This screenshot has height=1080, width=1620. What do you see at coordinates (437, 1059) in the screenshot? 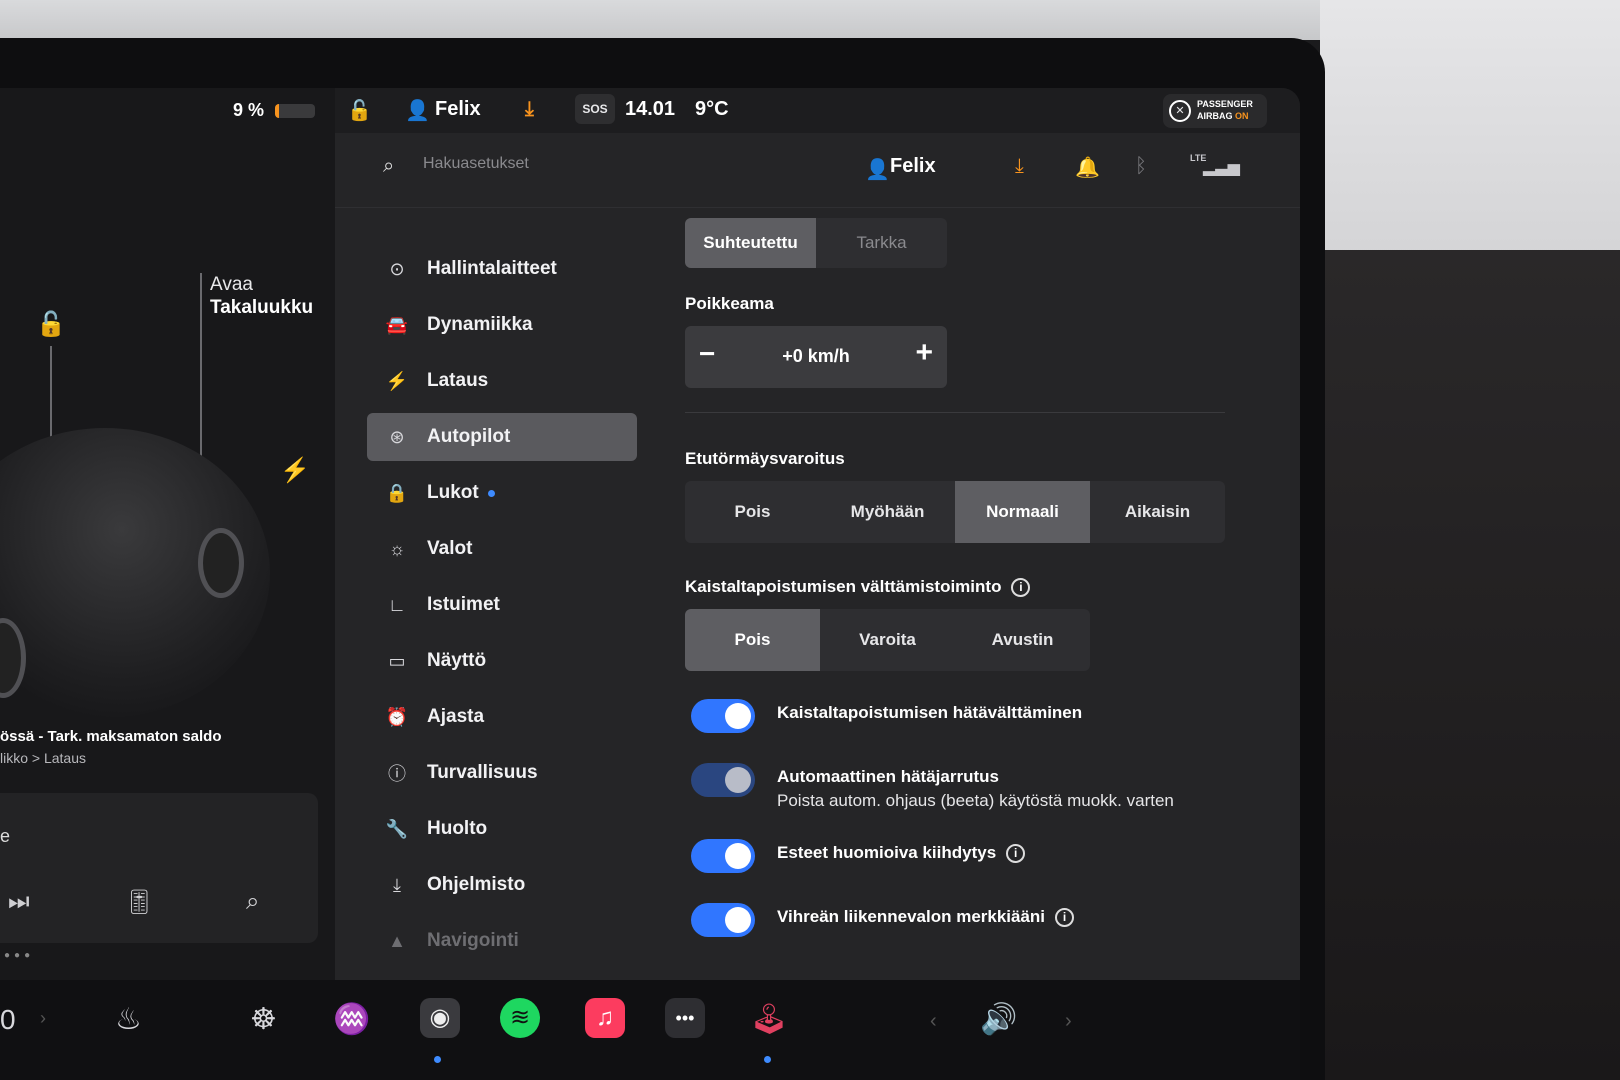
I see `camera-active-dot` at bounding box center [437, 1059].